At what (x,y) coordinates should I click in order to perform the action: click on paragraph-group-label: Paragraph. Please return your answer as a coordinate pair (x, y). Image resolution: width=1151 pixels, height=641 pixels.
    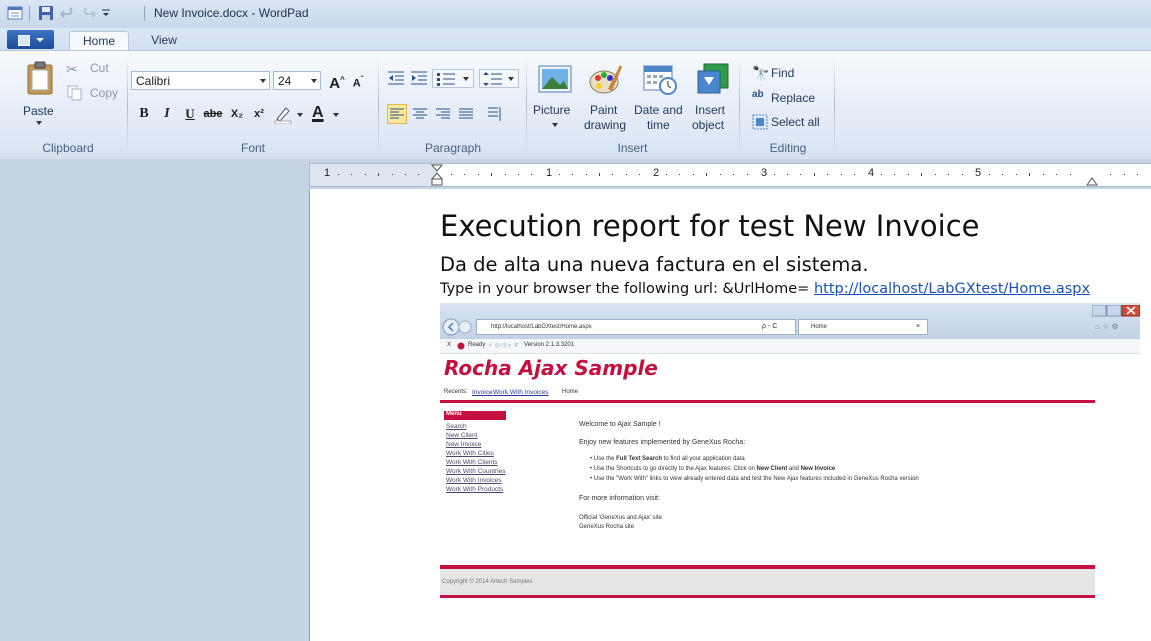
    Looking at the image, I should click on (453, 148).